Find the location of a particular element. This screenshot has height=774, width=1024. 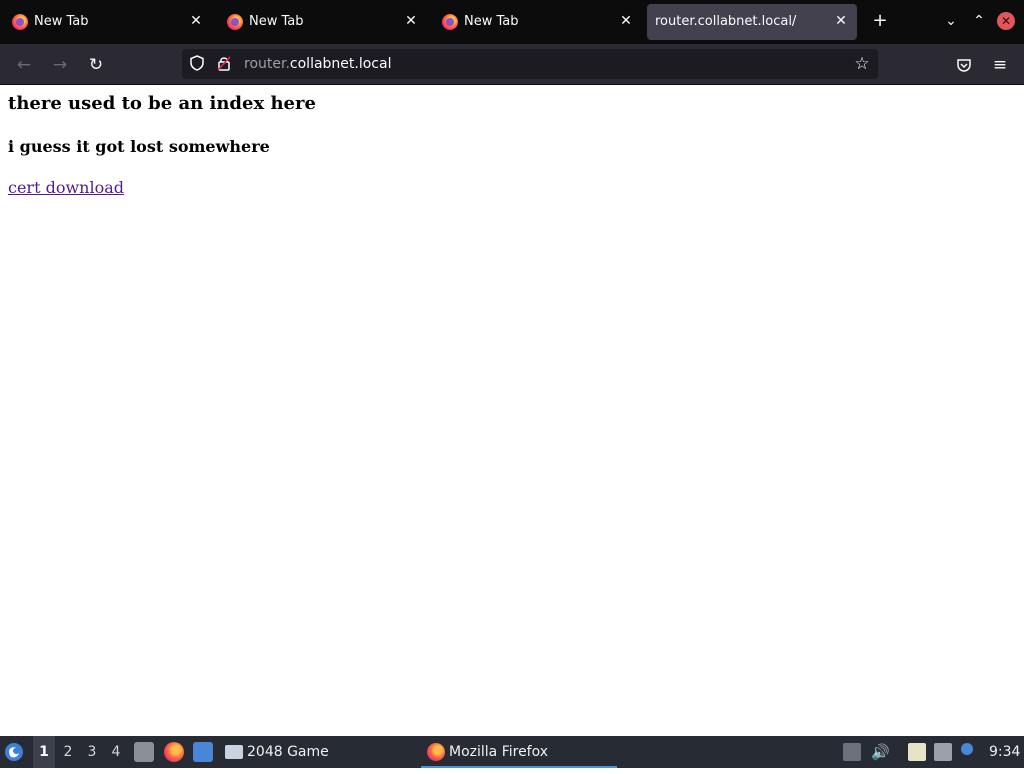

maximize-button: ⌃ is located at coordinates (979, 21).